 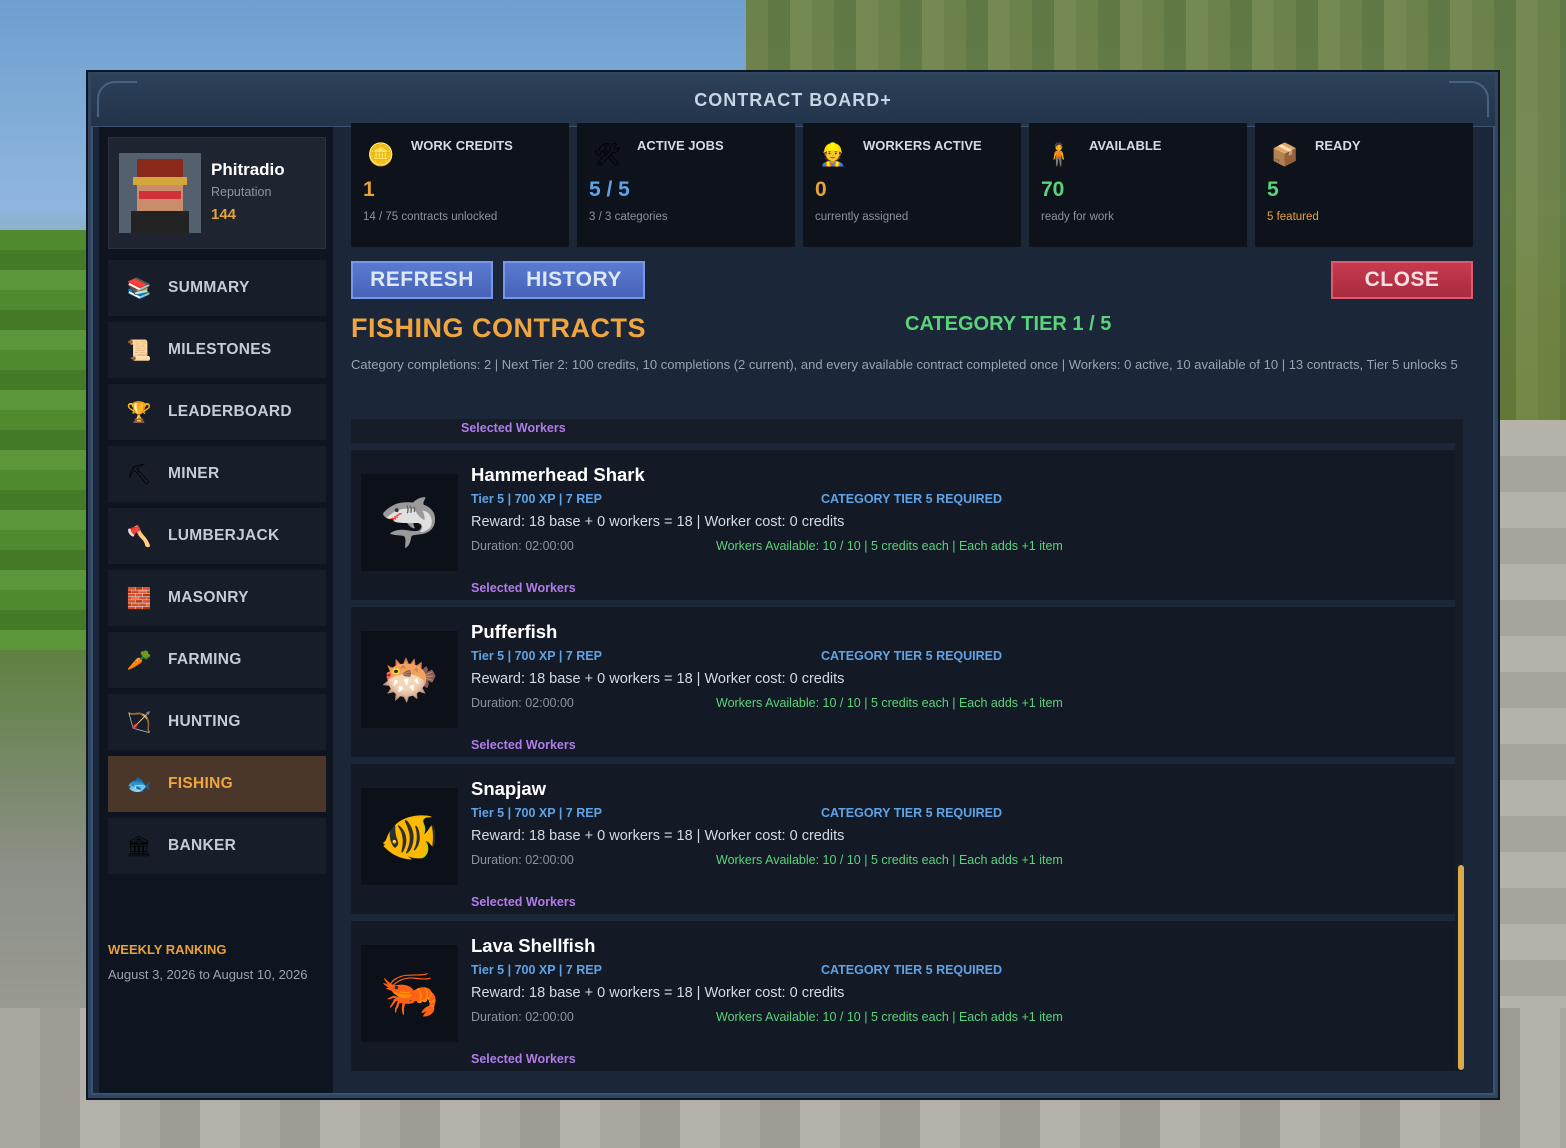 What do you see at coordinates (607, 154) in the screenshot?
I see `wagon-icon: 🛠` at bounding box center [607, 154].